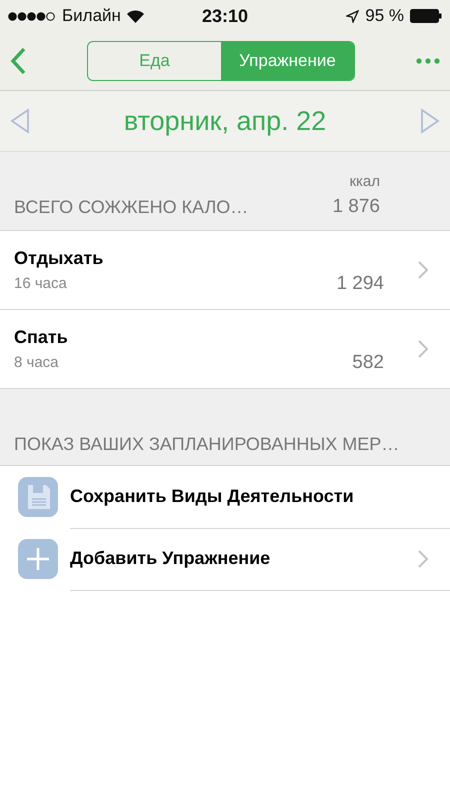 This screenshot has height=800, width=450. I want to click on back-icon, so click(18, 61).